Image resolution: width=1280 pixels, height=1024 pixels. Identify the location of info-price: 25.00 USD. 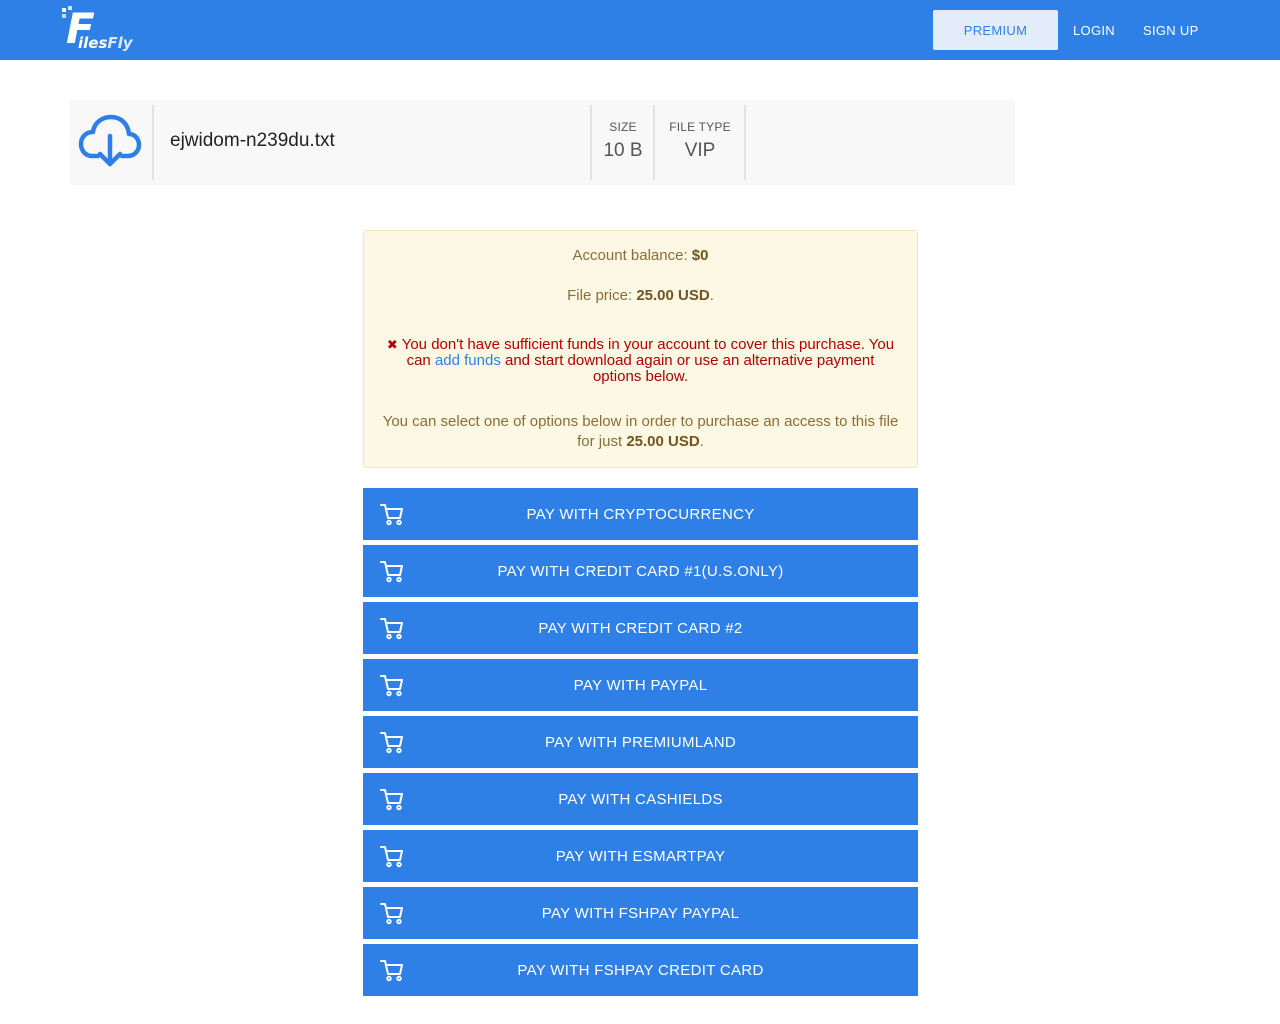
(663, 441).